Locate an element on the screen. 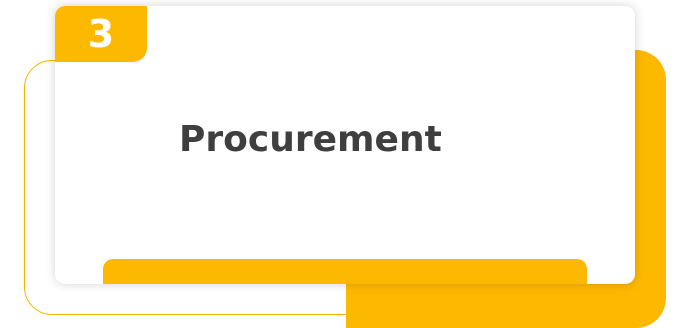 The width and height of the screenshot is (682, 328). step-number: 3 is located at coordinates (101, 34).